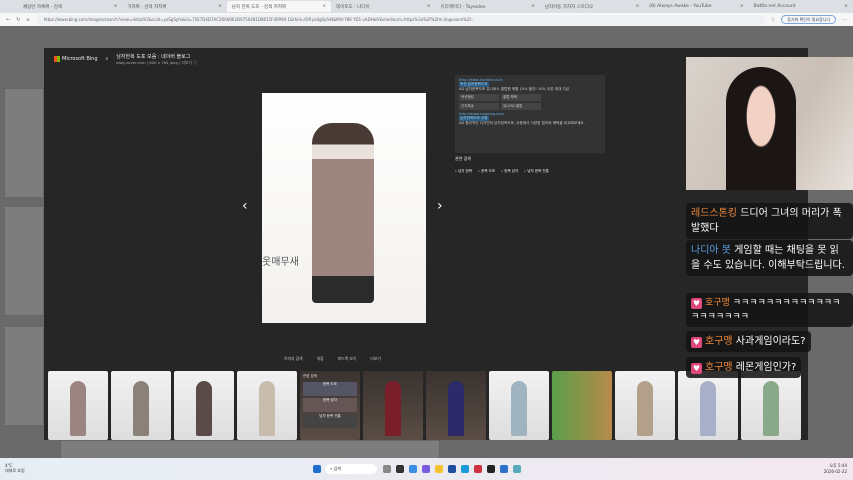  Describe the element at coordinates (748, 341) in the screenshot. I see `chat-message: ♥ 호구맹 사과게임이라도?` at that location.